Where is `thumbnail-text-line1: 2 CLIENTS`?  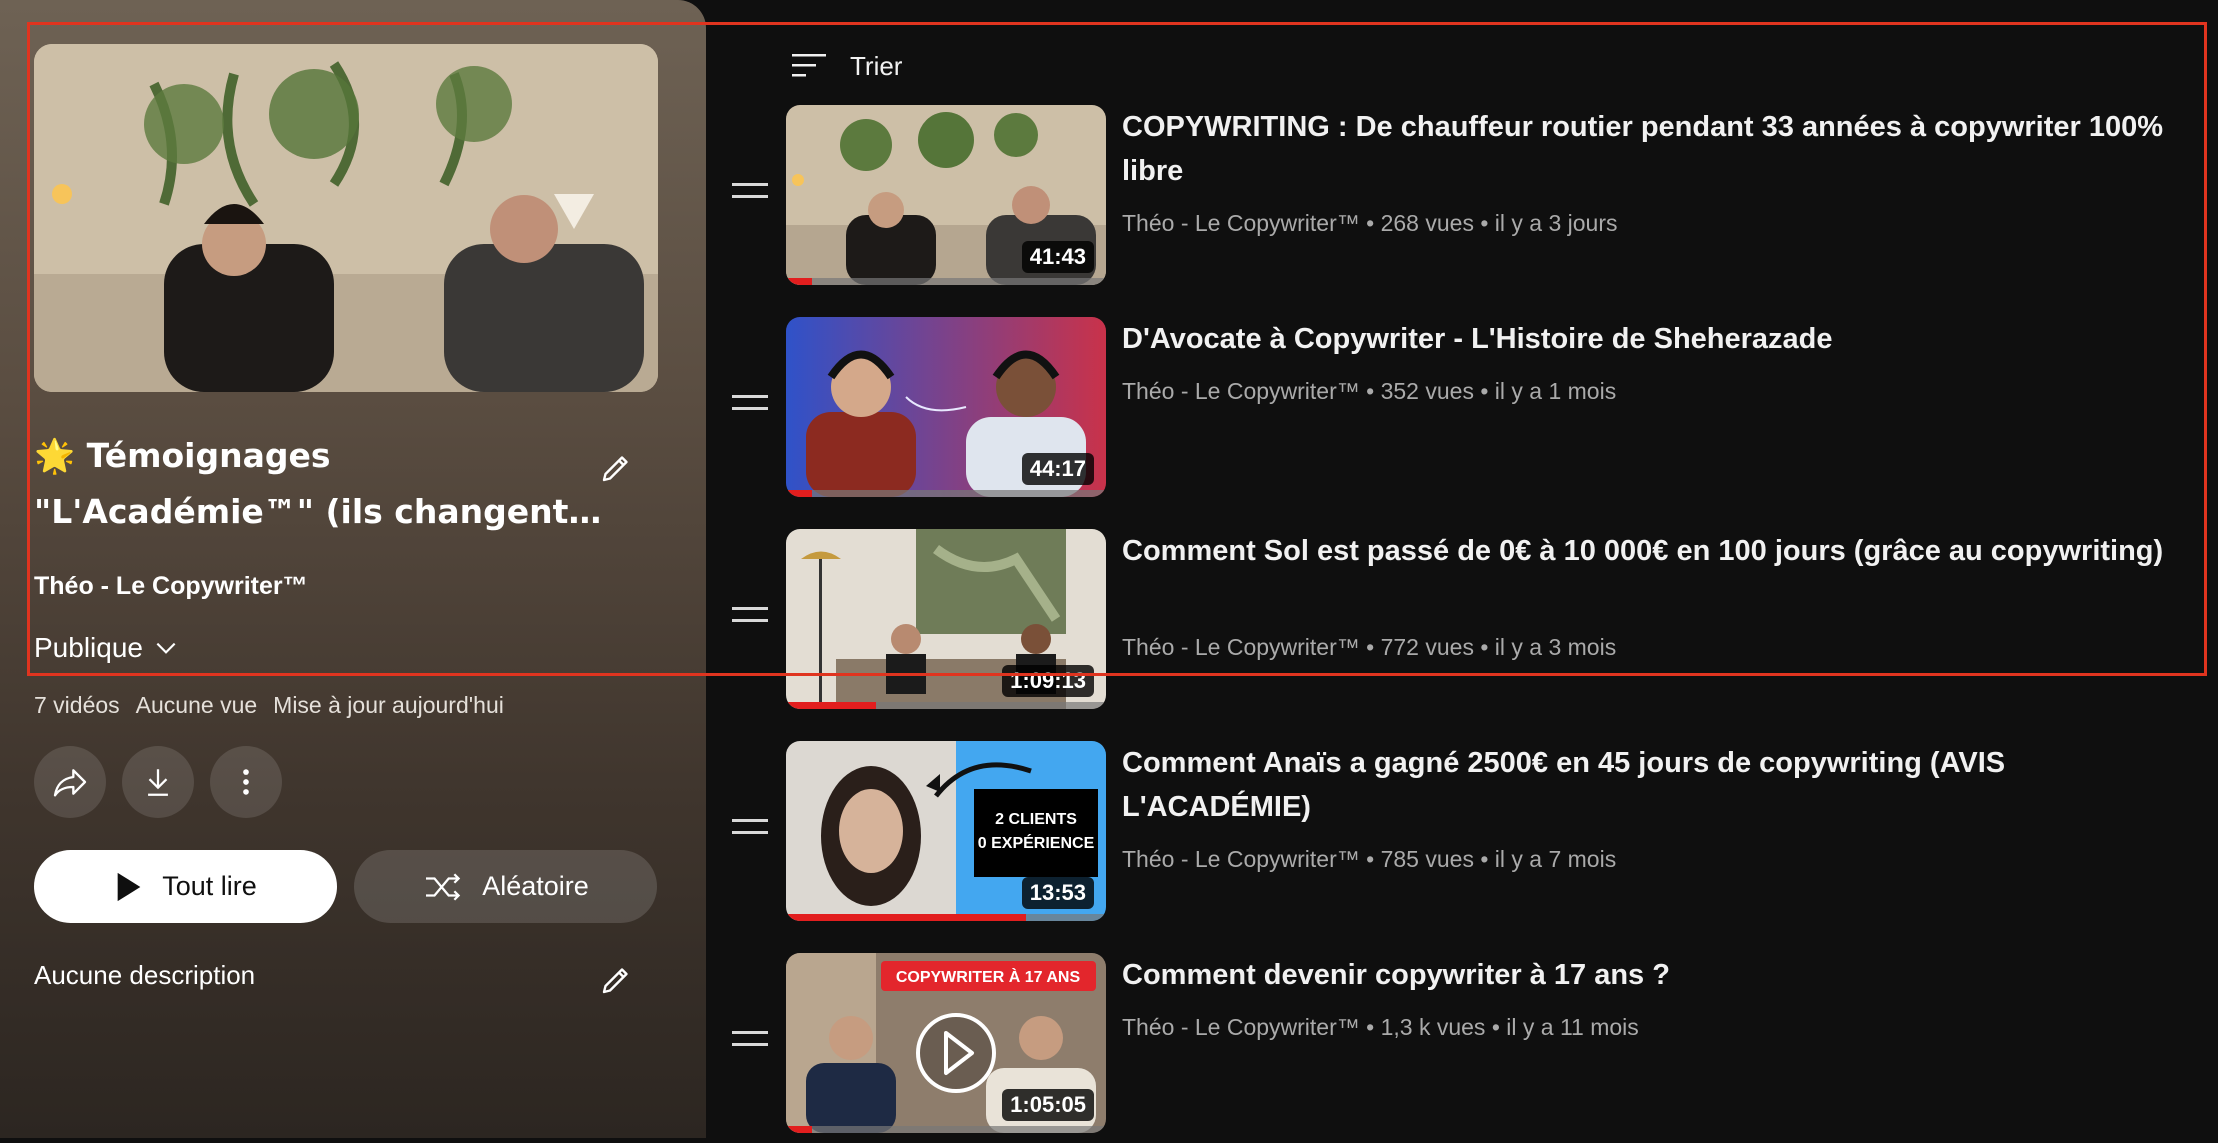 thumbnail-text-line1: 2 CLIENTS is located at coordinates (1036, 819).